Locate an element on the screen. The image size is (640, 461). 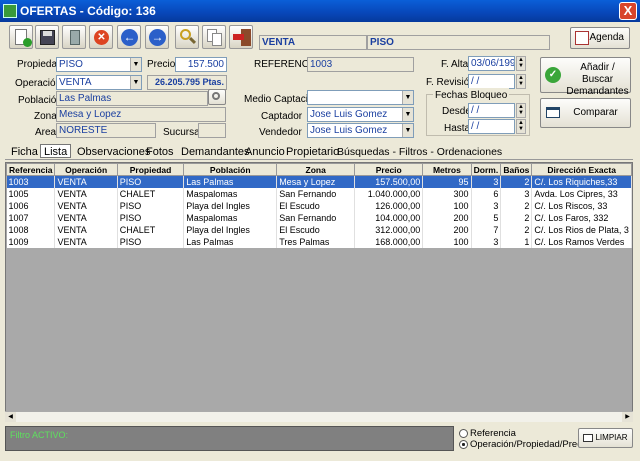
tab-fotos: Fotos is located at coordinates (160, 152).